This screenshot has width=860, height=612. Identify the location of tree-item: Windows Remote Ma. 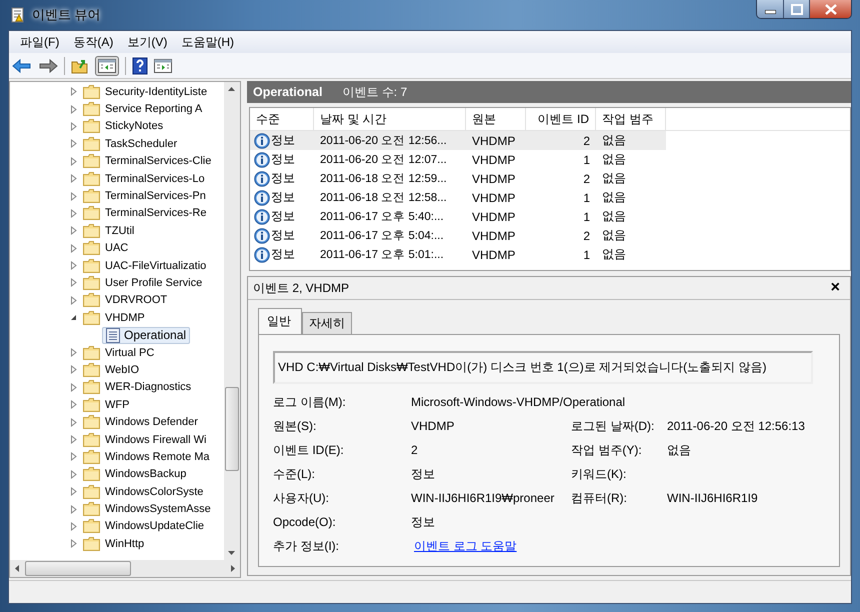
(157, 456).